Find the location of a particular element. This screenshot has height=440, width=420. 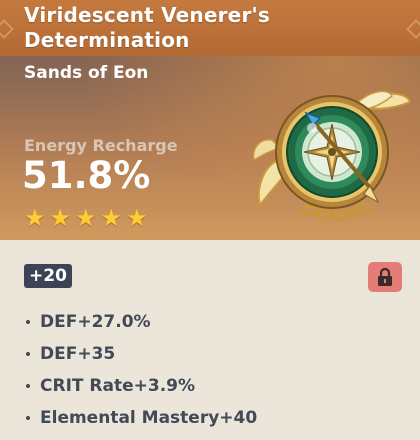

ornament-left-icon is located at coordinates (7, 29).